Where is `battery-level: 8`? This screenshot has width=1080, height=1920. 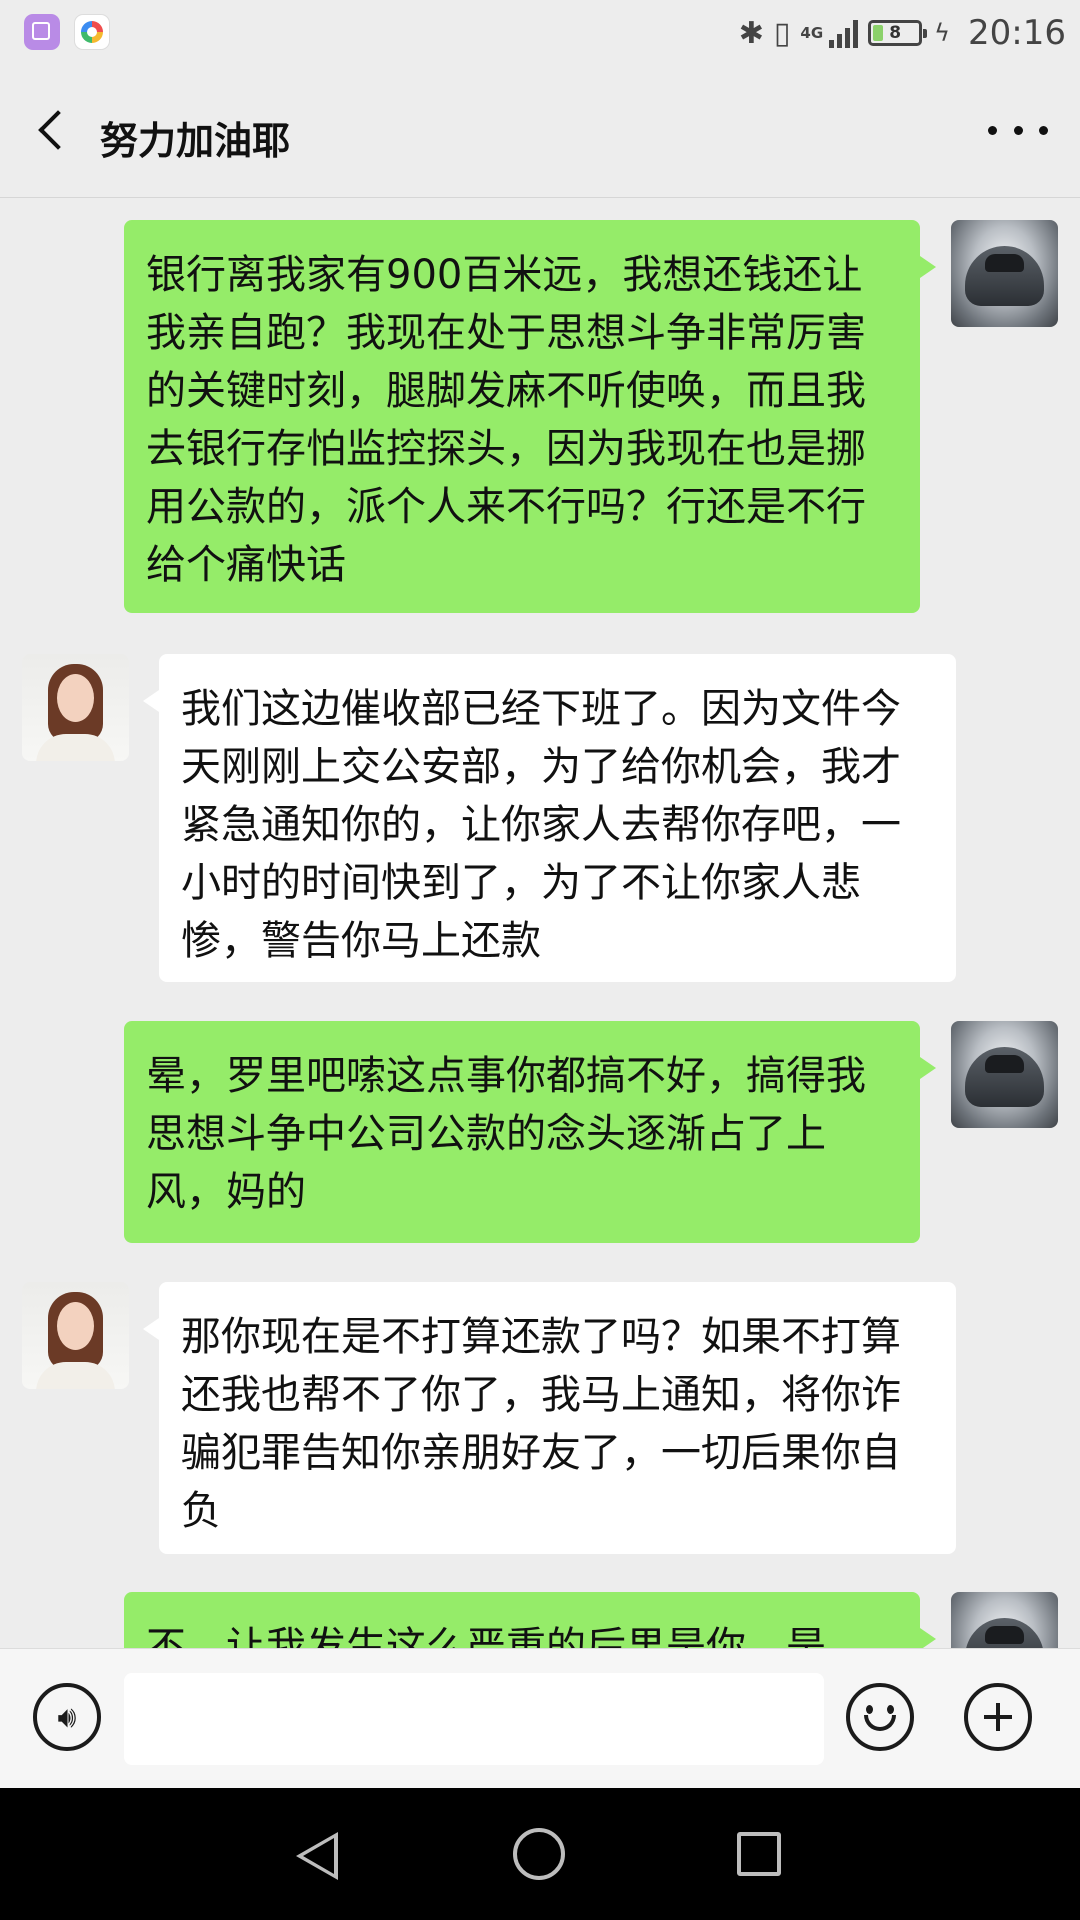
battery-level: 8 is located at coordinates (895, 33).